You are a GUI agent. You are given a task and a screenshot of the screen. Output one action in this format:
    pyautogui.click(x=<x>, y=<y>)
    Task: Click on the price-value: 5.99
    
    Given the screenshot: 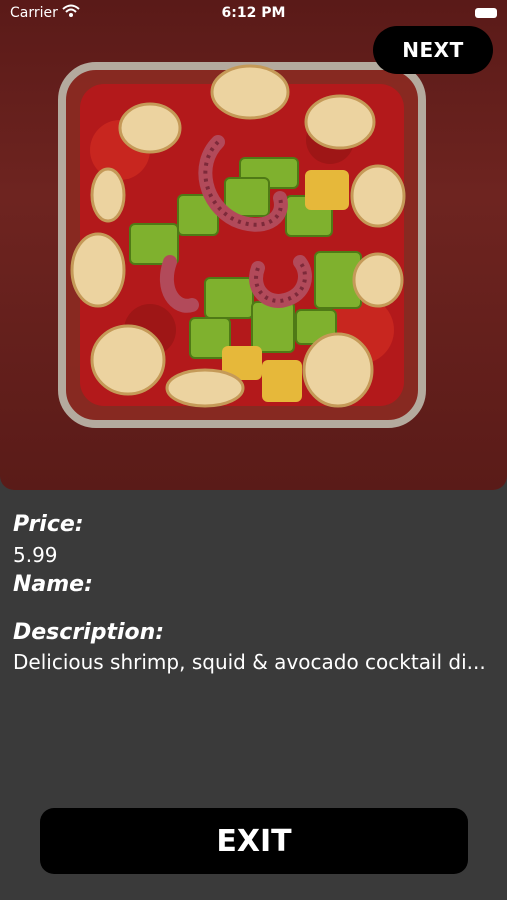 What is the action you would take?
    pyautogui.click(x=35, y=555)
    